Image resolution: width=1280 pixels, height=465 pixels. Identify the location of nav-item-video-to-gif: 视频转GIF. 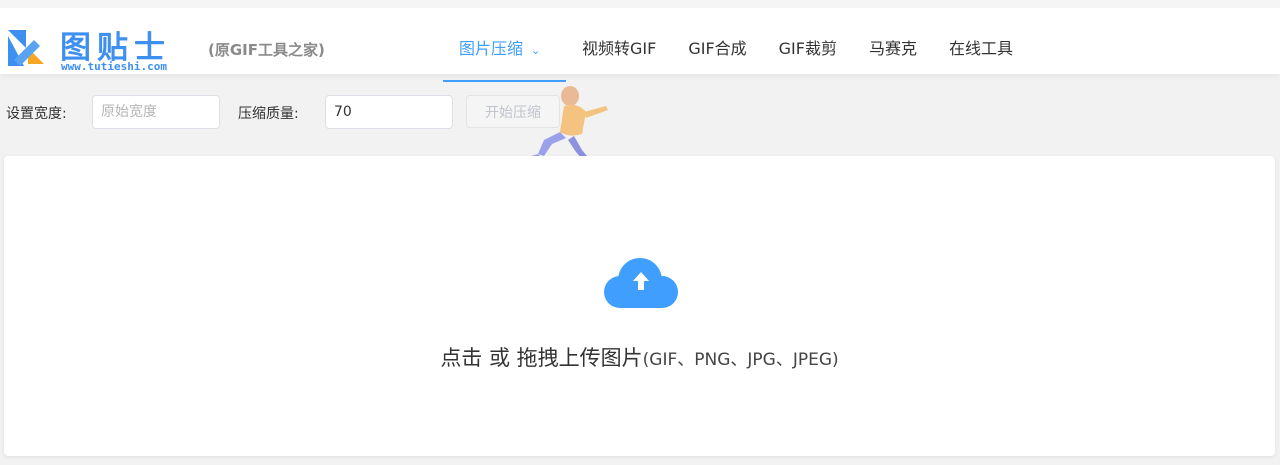
(619, 49).